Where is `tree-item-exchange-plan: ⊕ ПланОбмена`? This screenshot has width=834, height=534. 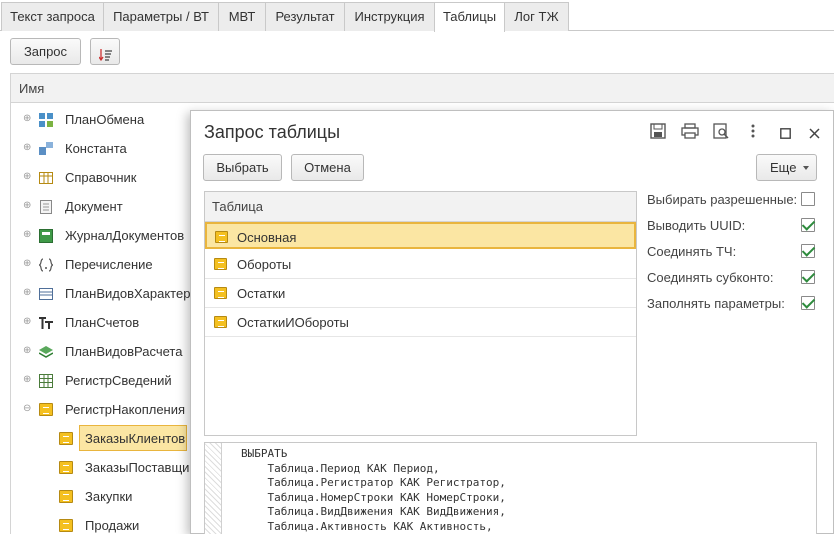
tree-item-exchange-plan: ⊕ ПланОбмена is located at coordinates (111, 119).